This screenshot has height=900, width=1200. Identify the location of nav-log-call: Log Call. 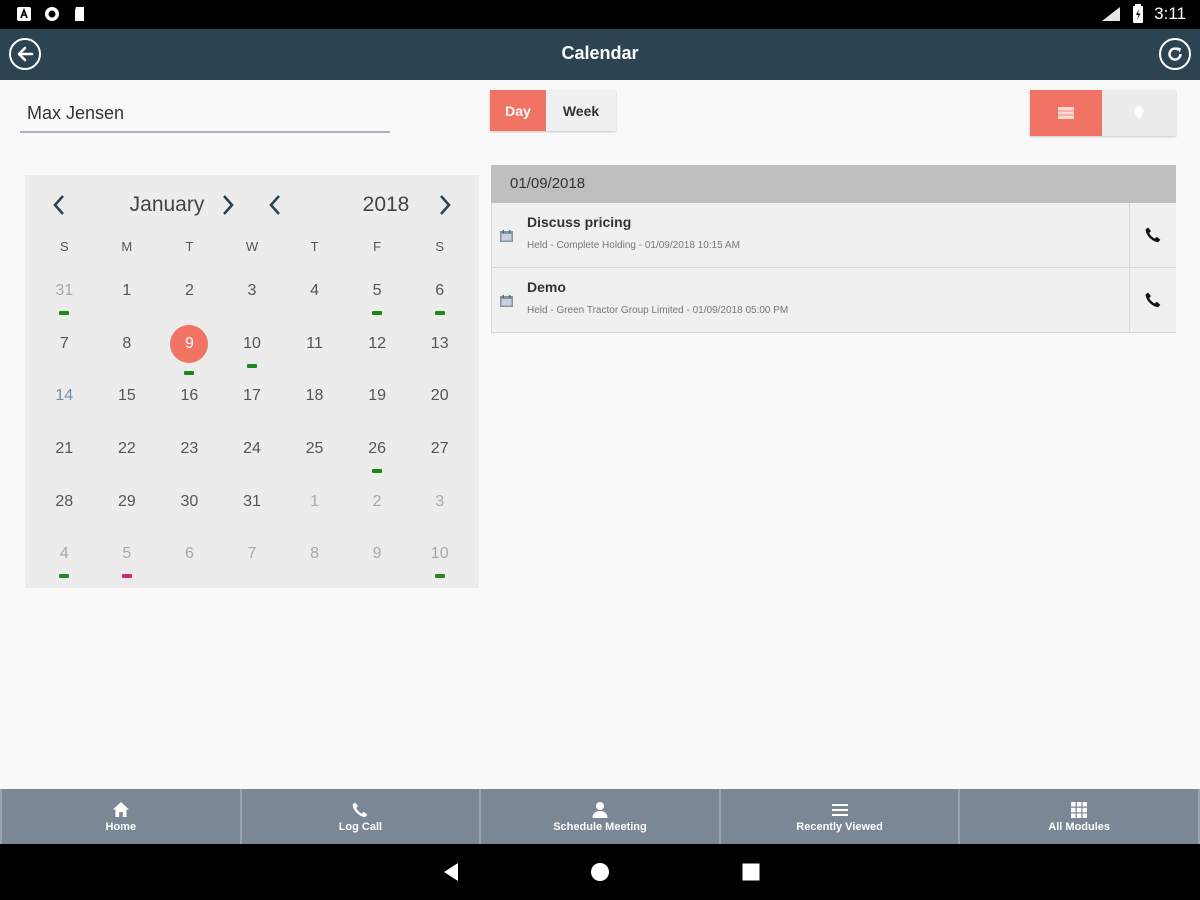
(362, 816).